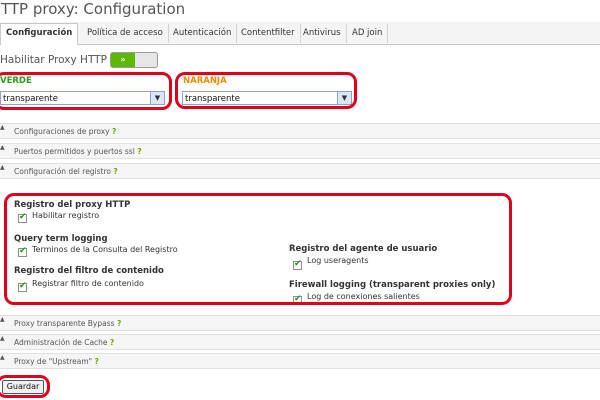 The image size is (600, 400). I want to click on tab-autenticacion: Autenticación, so click(203, 33).